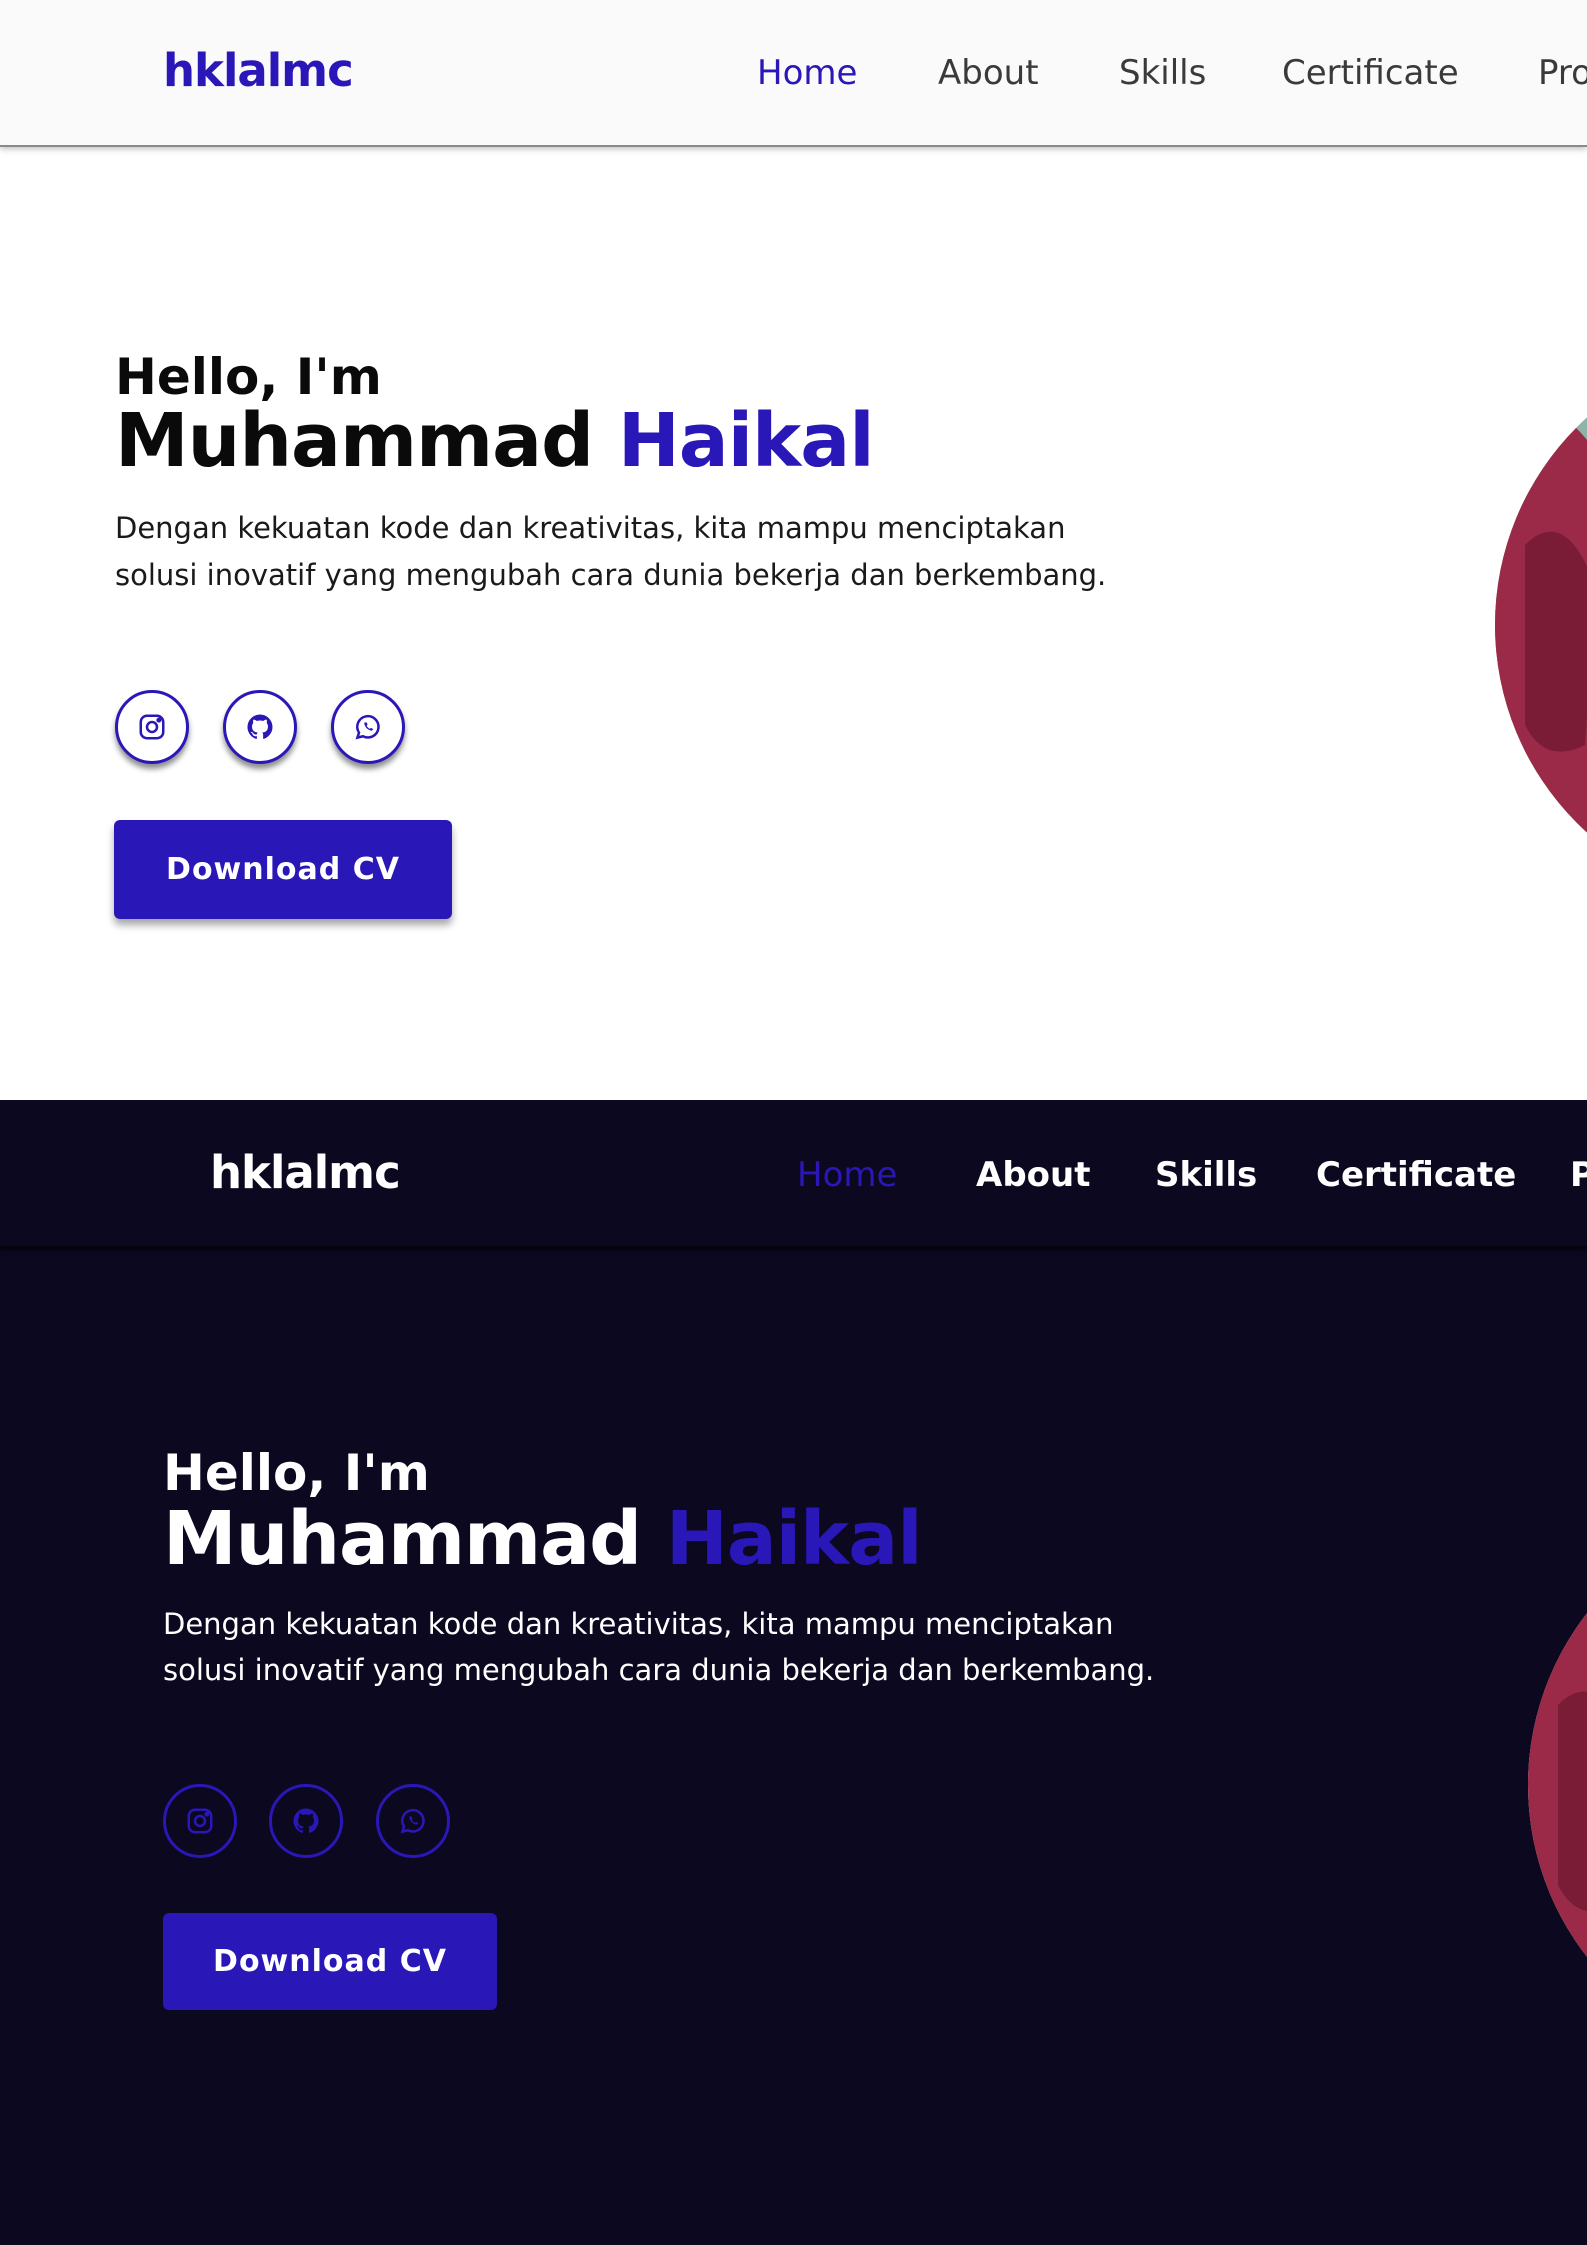  Describe the element at coordinates (283, 869) in the screenshot. I see `download-cv-button: Download CV` at that location.